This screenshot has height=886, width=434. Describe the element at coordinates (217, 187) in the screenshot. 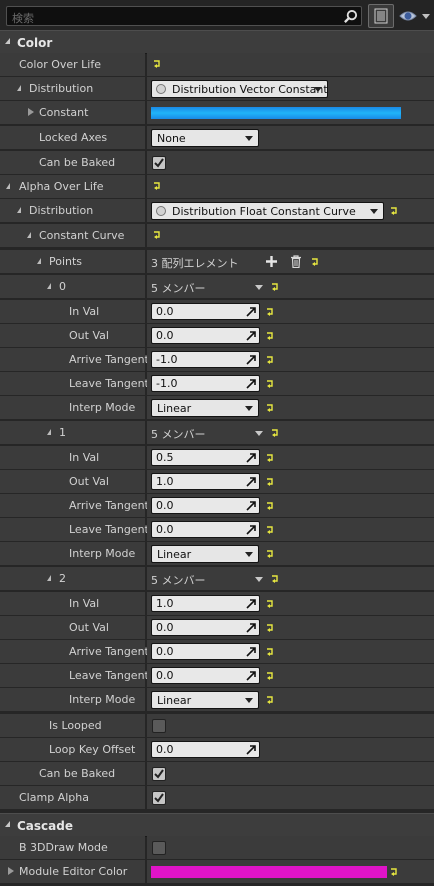

I see `row-alpha-over-life: Alpha Over Life` at that location.